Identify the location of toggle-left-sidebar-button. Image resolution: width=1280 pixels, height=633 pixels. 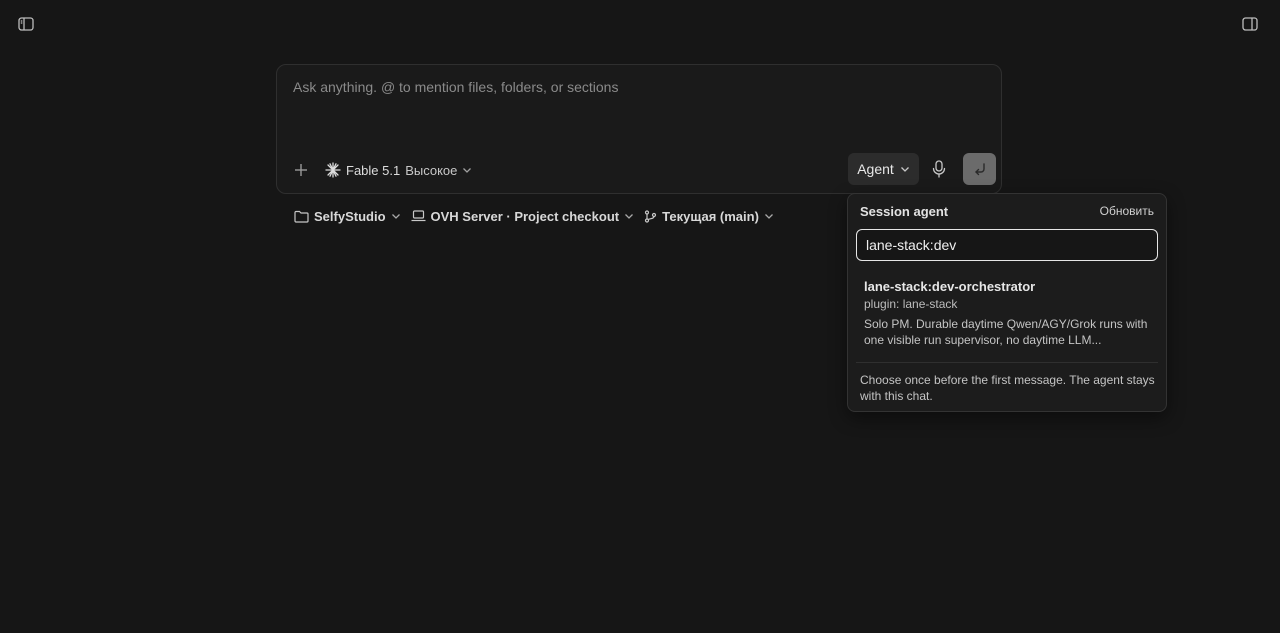
(26, 24).